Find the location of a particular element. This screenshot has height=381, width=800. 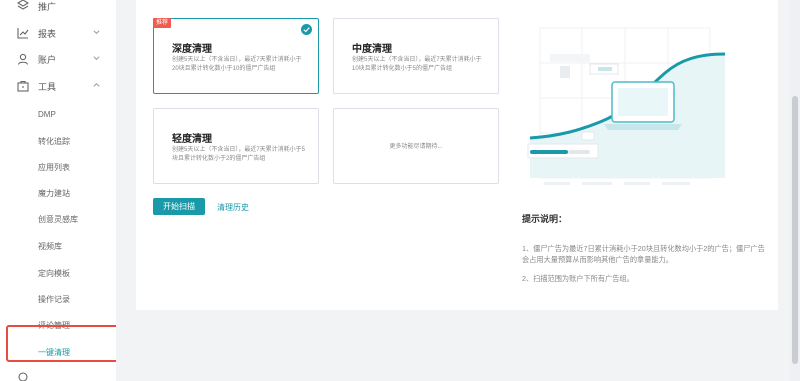

settings-icon is located at coordinates (23, 375).